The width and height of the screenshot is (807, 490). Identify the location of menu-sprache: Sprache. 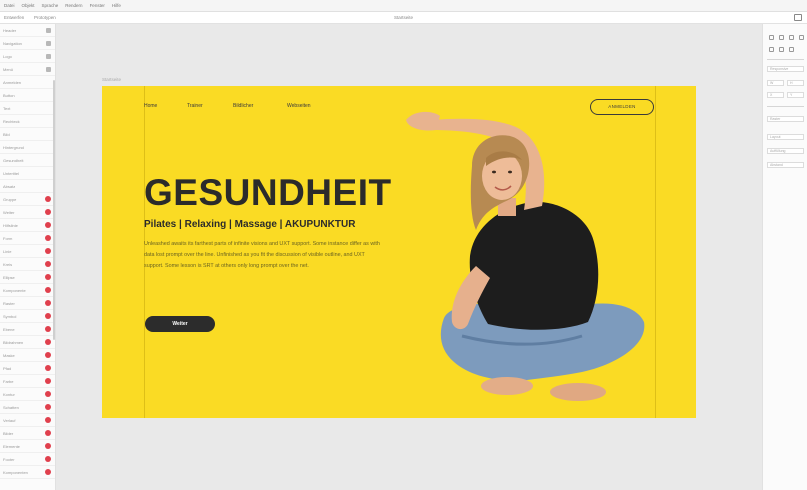
(50, 5).